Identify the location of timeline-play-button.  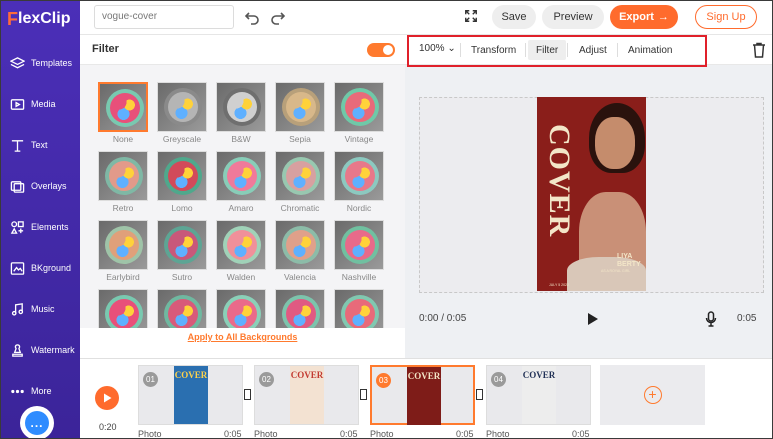
(107, 398).